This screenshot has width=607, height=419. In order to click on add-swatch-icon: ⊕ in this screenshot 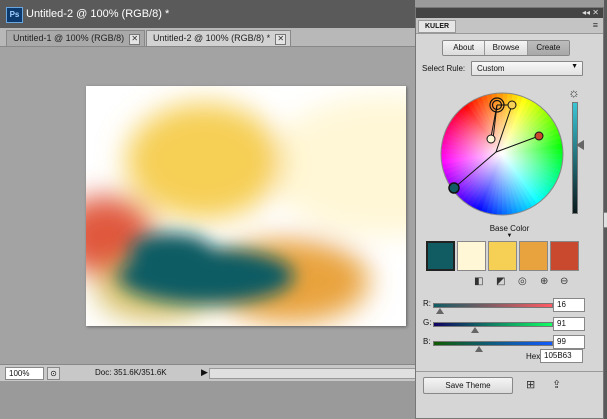, I will do `click(544, 281)`.